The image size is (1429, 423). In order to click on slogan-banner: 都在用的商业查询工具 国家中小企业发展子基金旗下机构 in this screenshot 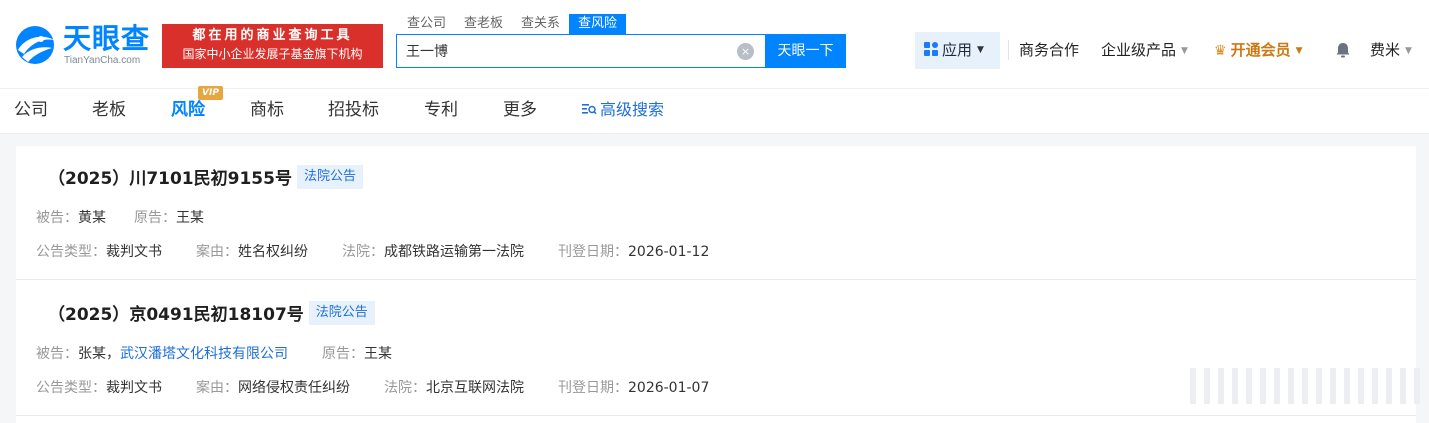, I will do `click(272, 46)`.